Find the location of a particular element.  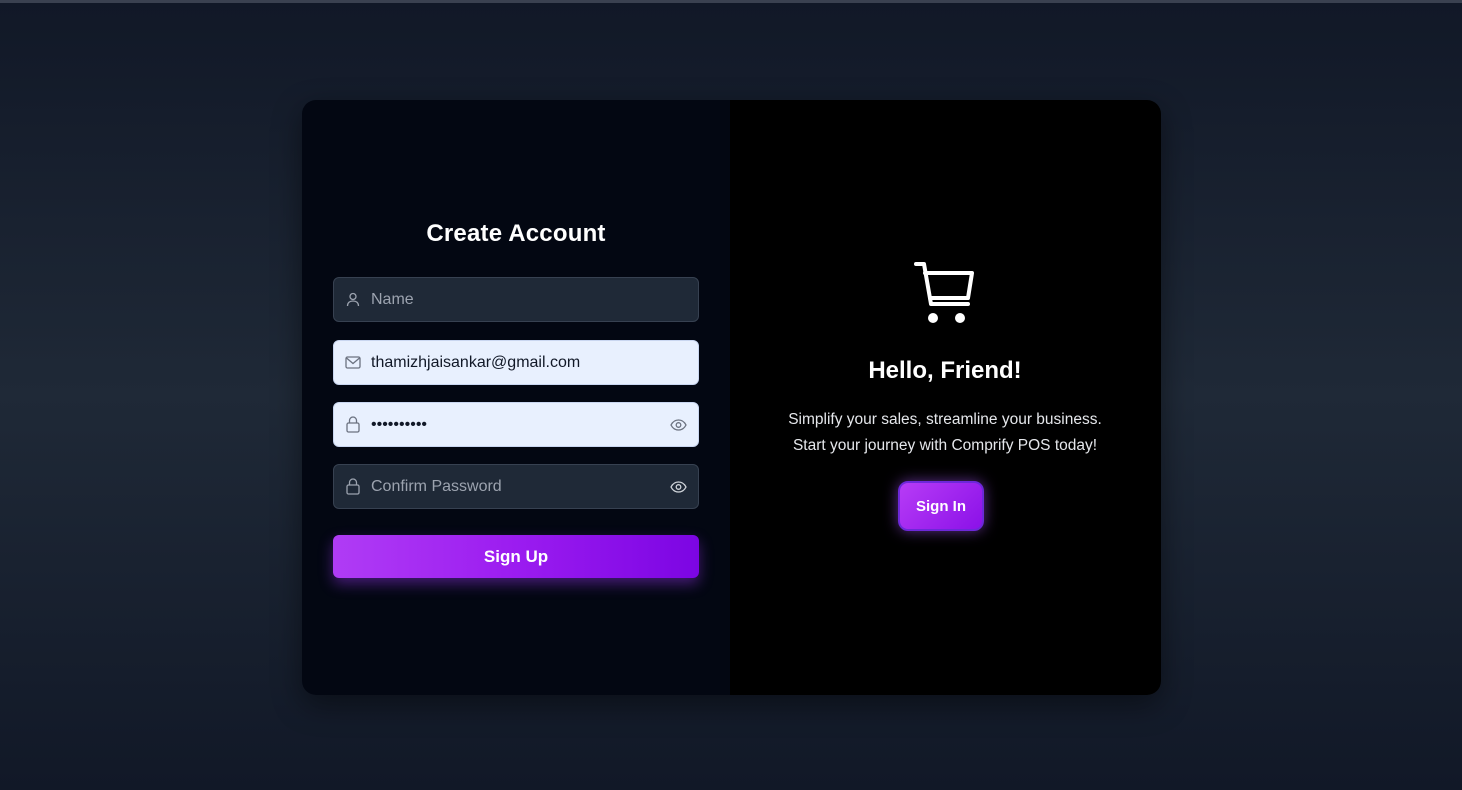

name-input is located at coordinates (534, 299).